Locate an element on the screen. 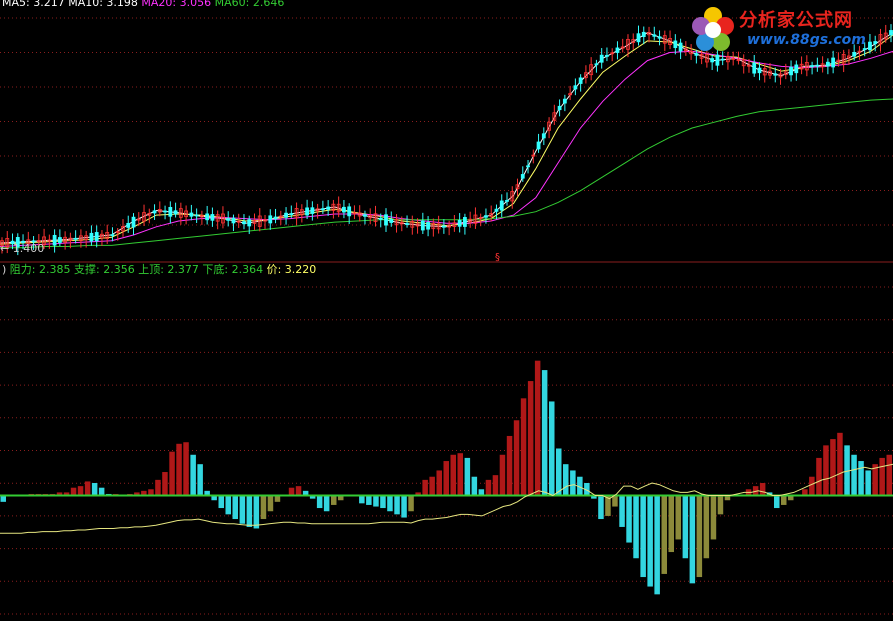 The height and width of the screenshot is (621, 893). ma-legend-item: MA10: 3.198 is located at coordinates (101, 4).